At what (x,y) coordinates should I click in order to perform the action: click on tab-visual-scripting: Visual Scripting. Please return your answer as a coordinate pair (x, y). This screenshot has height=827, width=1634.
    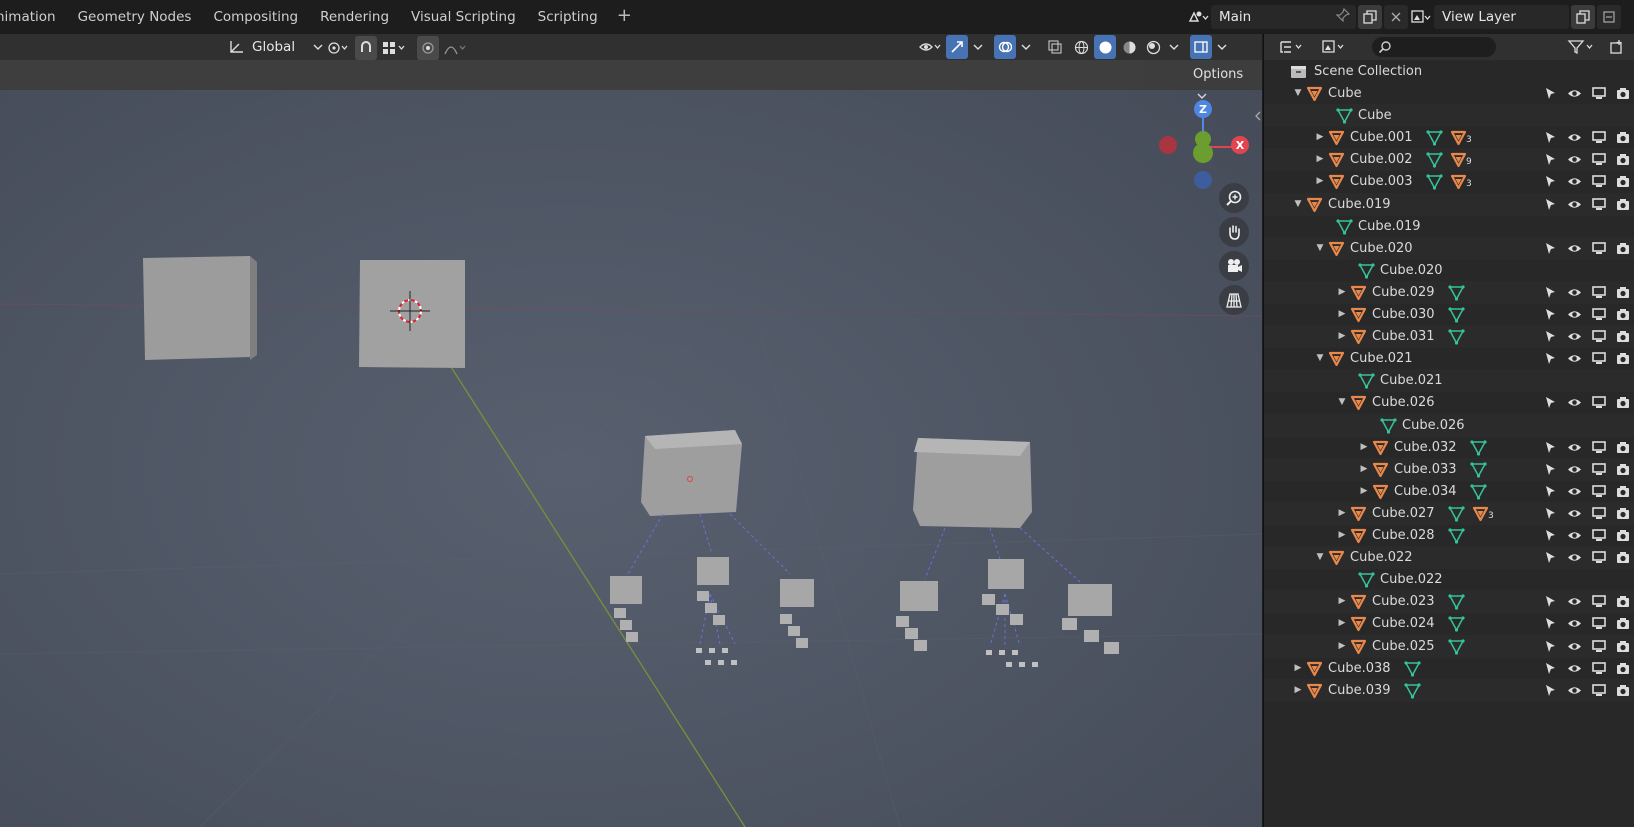
    Looking at the image, I should click on (463, 17).